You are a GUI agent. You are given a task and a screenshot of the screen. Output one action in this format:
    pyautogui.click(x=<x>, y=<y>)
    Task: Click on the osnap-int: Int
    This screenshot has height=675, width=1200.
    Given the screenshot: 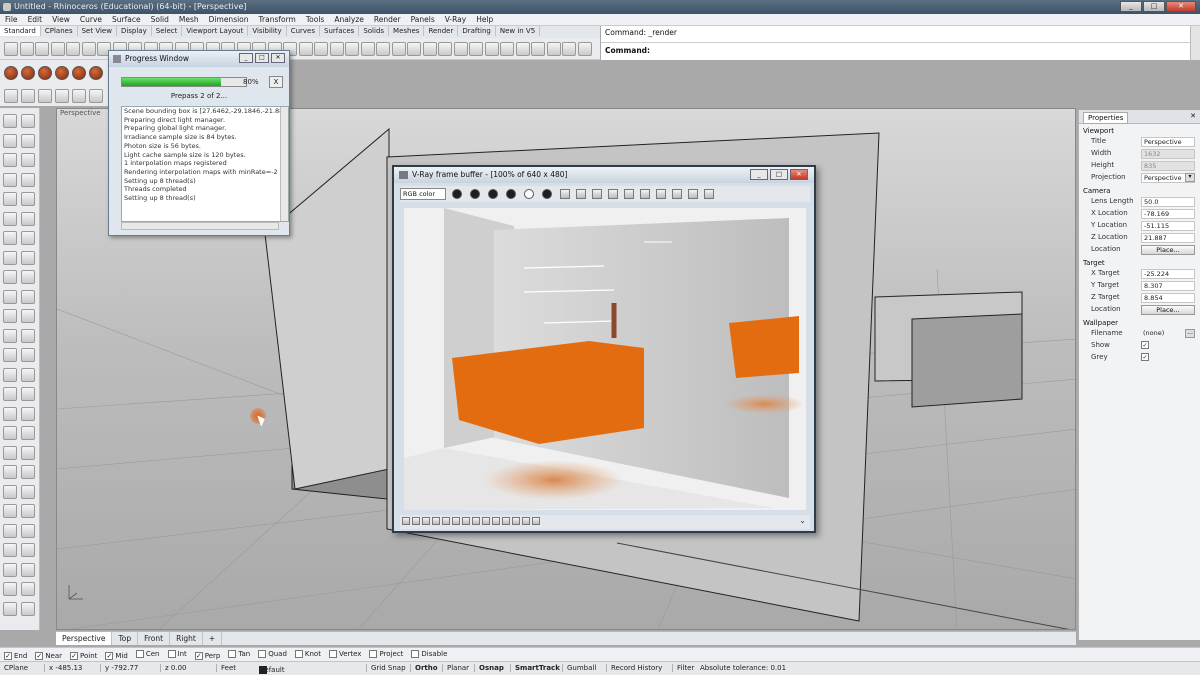 What is the action you would take?
    pyautogui.click(x=177, y=654)
    